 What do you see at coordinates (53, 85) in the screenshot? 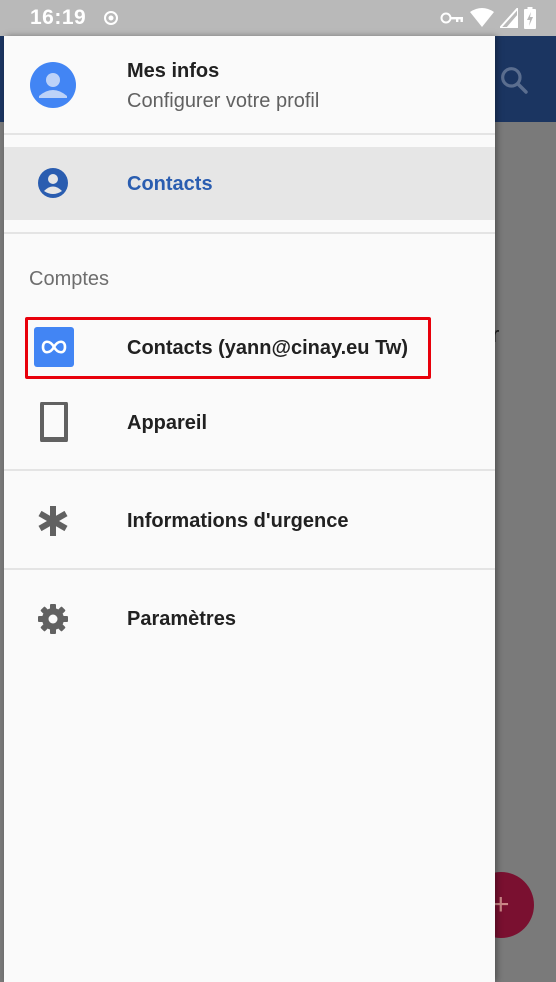
I see `account-avatar-icon` at bounding box center [53, 85].